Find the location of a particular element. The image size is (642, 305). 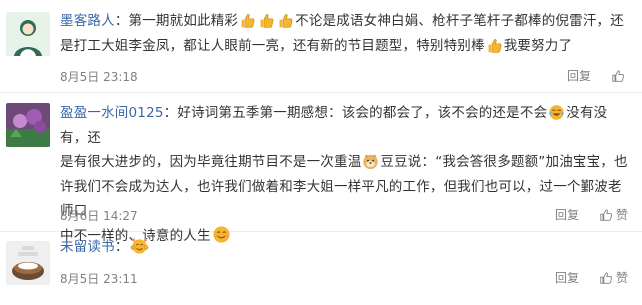

laughing-crying-emoji-icon is located at coordinates (556, 112).